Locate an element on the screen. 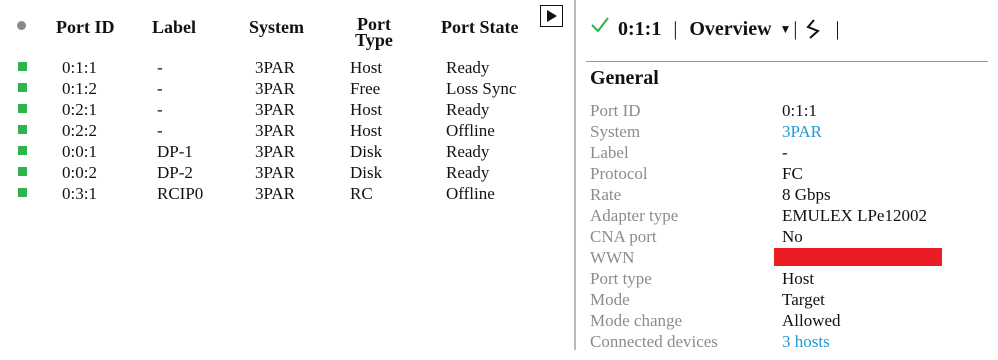  property-row: Port type Host is located at coordinates (790, 278).